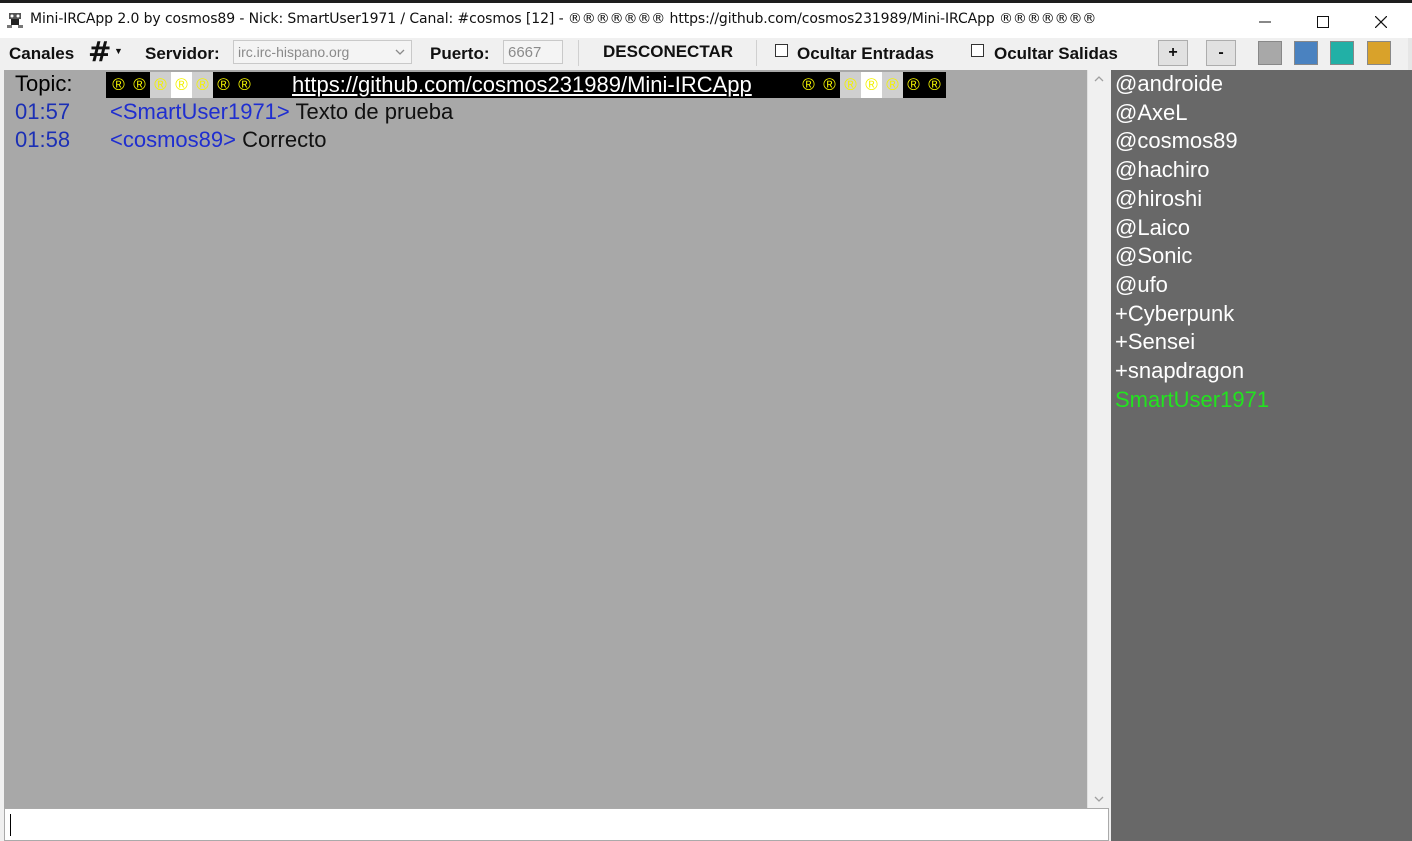  I want to click on user-list-item: @androide, so click(1169, 84).